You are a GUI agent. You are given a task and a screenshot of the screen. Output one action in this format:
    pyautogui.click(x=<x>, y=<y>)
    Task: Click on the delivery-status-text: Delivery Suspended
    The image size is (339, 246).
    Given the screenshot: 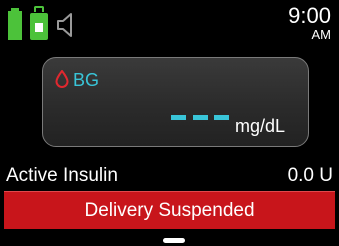 What is the action you would take?
    pyautogui.click(x=169, y=210)
    